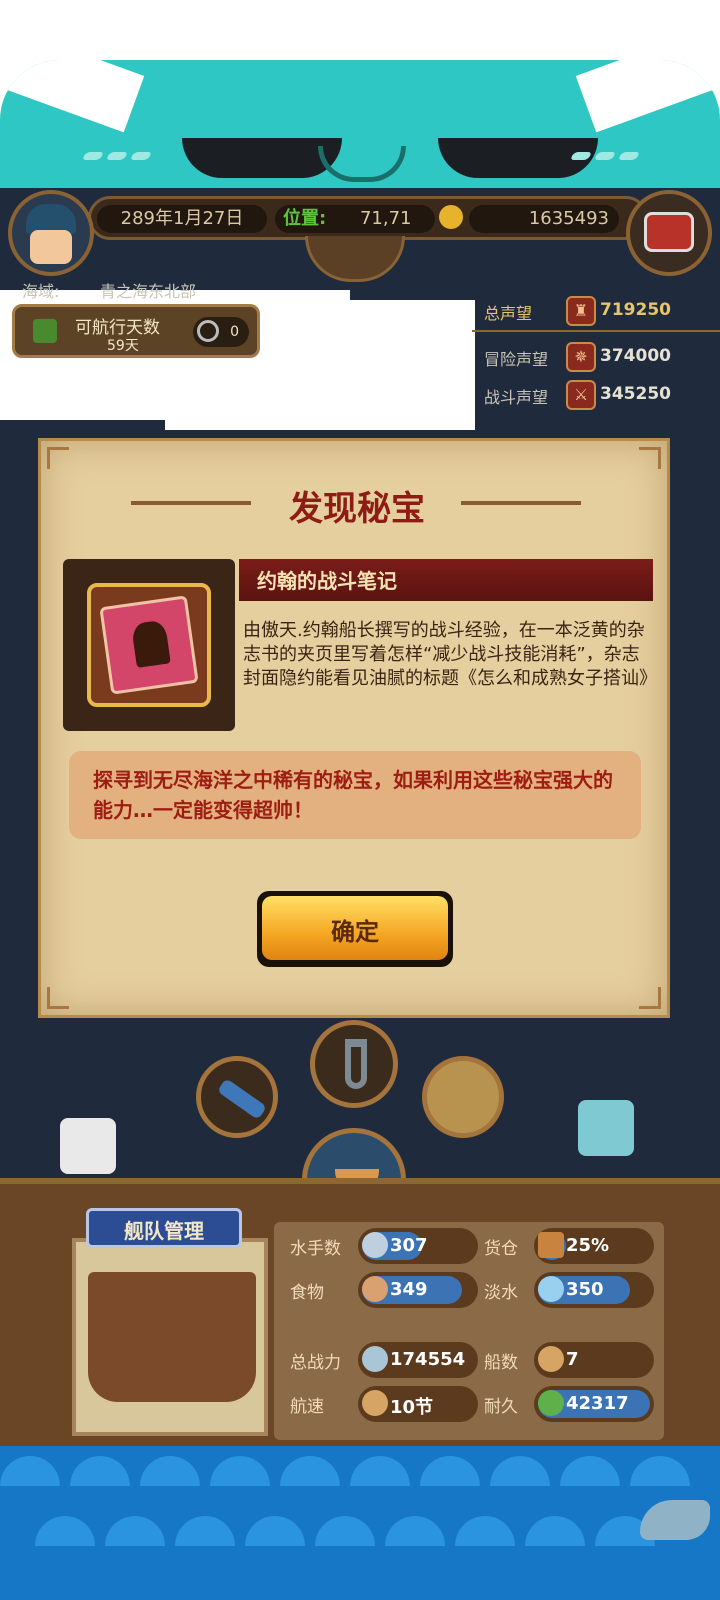 The image size is (720, 1600). I want to click on item-name: 约翰的战斗笔记, so click(327, 581).